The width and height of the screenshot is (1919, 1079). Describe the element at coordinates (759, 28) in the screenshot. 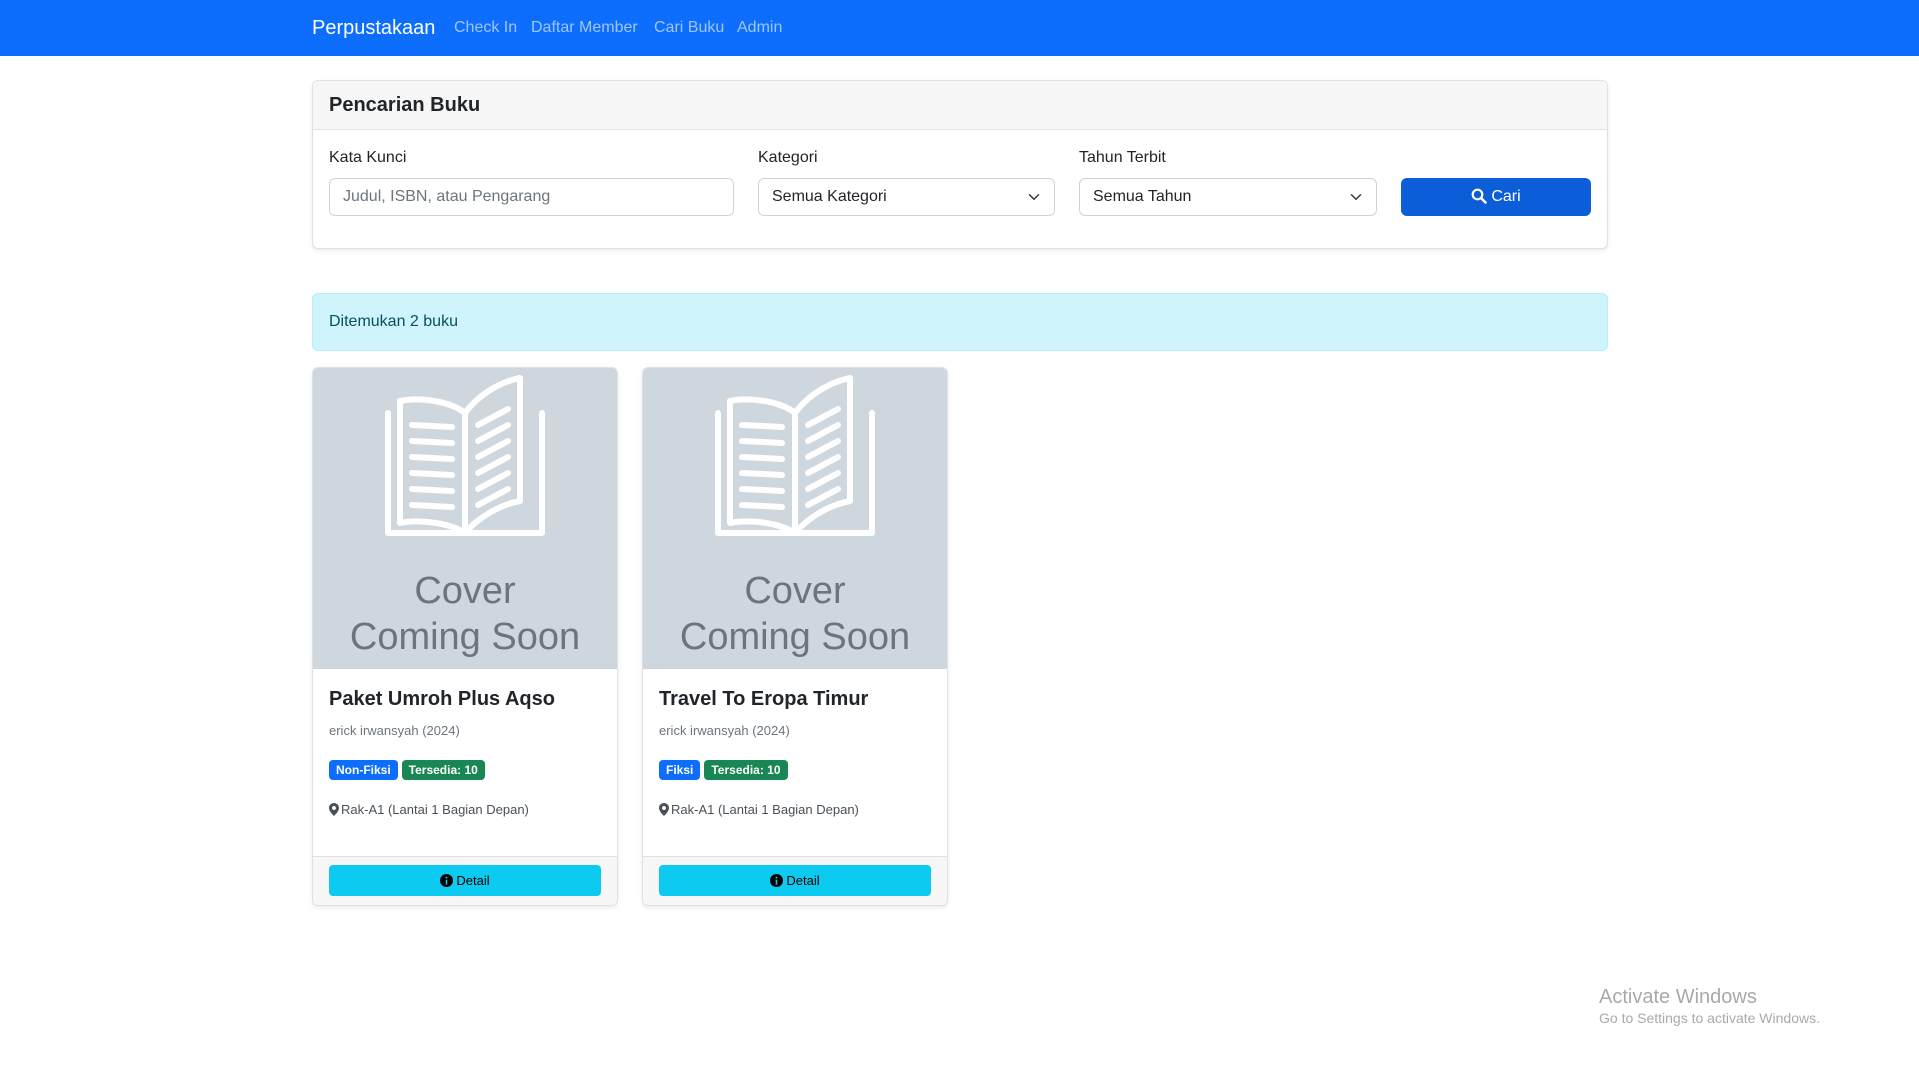

I see `nav-link-admin: Admin` at that location.